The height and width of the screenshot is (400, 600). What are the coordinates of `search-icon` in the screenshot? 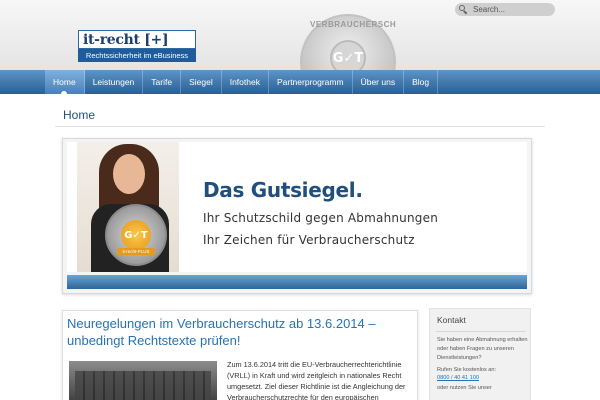 It's located at (463, 10).